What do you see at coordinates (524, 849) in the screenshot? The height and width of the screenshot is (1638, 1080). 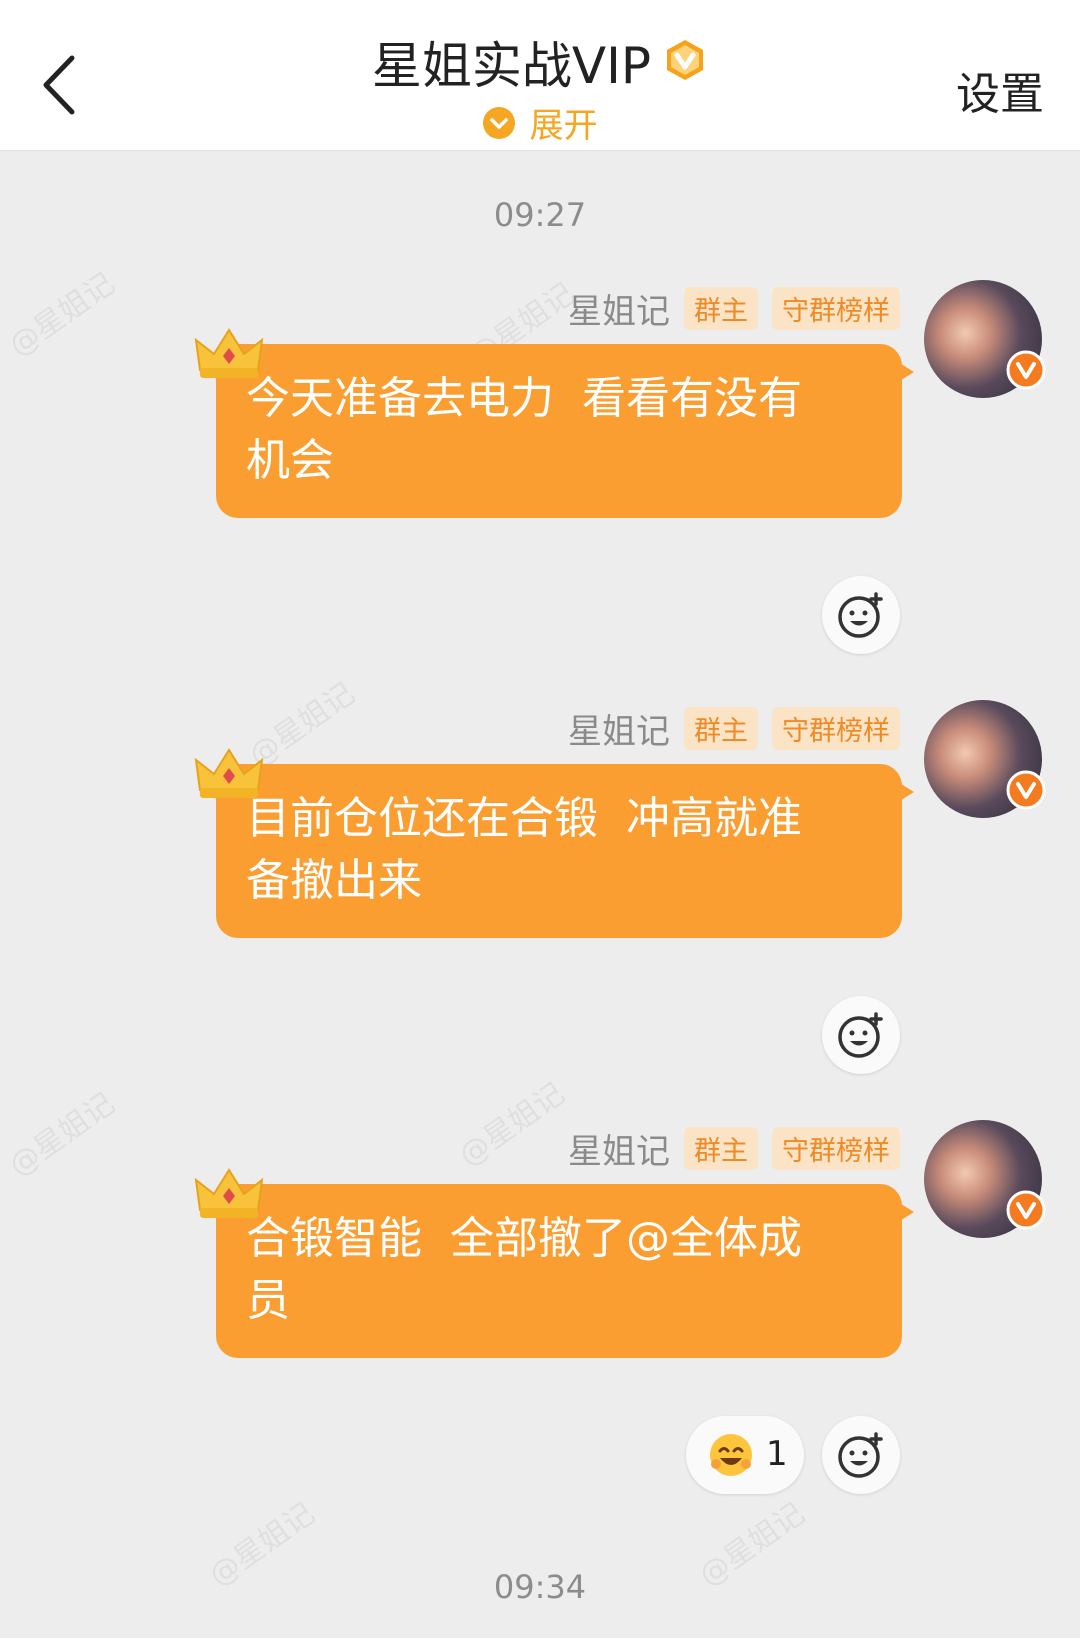 I see `message-text: 目前仓位还在合锻 冲高就准 备撤出来` at bounding box center [524, 849].